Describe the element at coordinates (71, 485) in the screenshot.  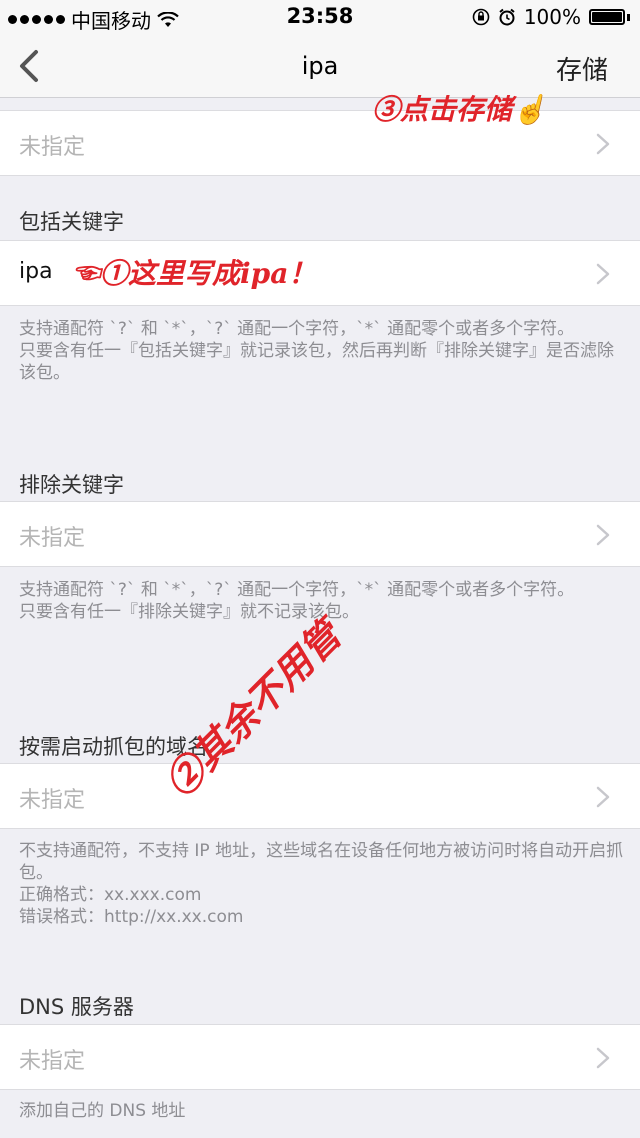
I see `exclude-keywords-title: 排除关键字` at that location.